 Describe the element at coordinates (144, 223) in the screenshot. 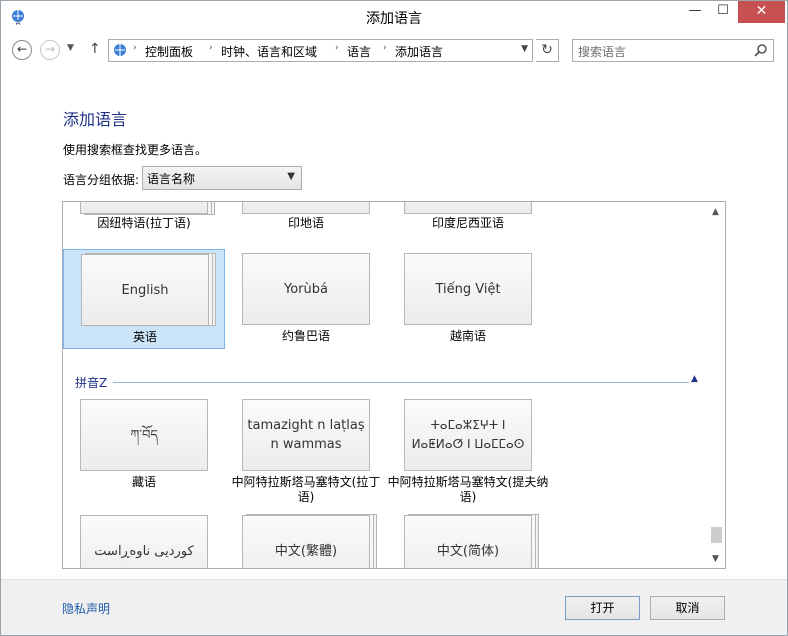

I see `language-tile-name: 因纽特语(拉丁语)` at that location.